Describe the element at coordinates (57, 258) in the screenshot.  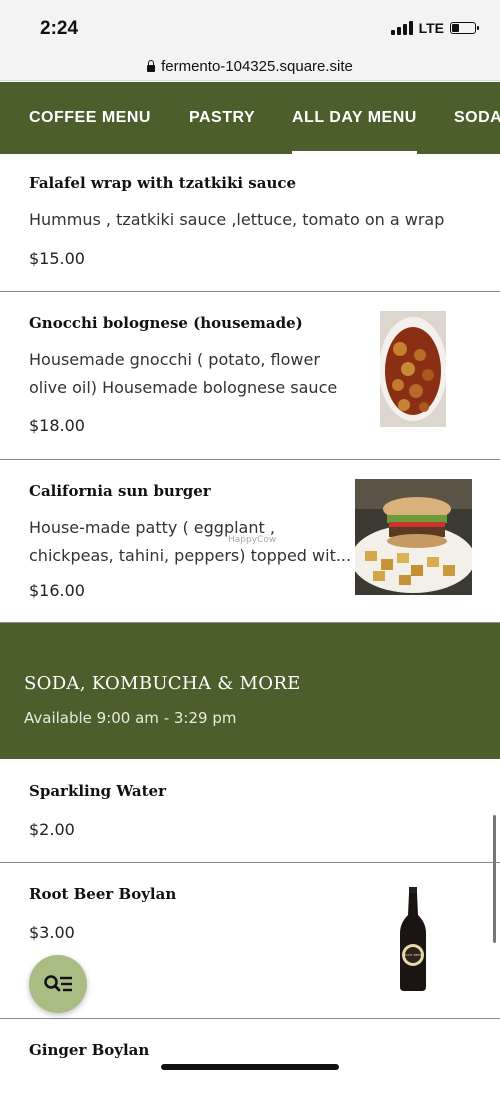
I see `item-price: $15.00` at that location.